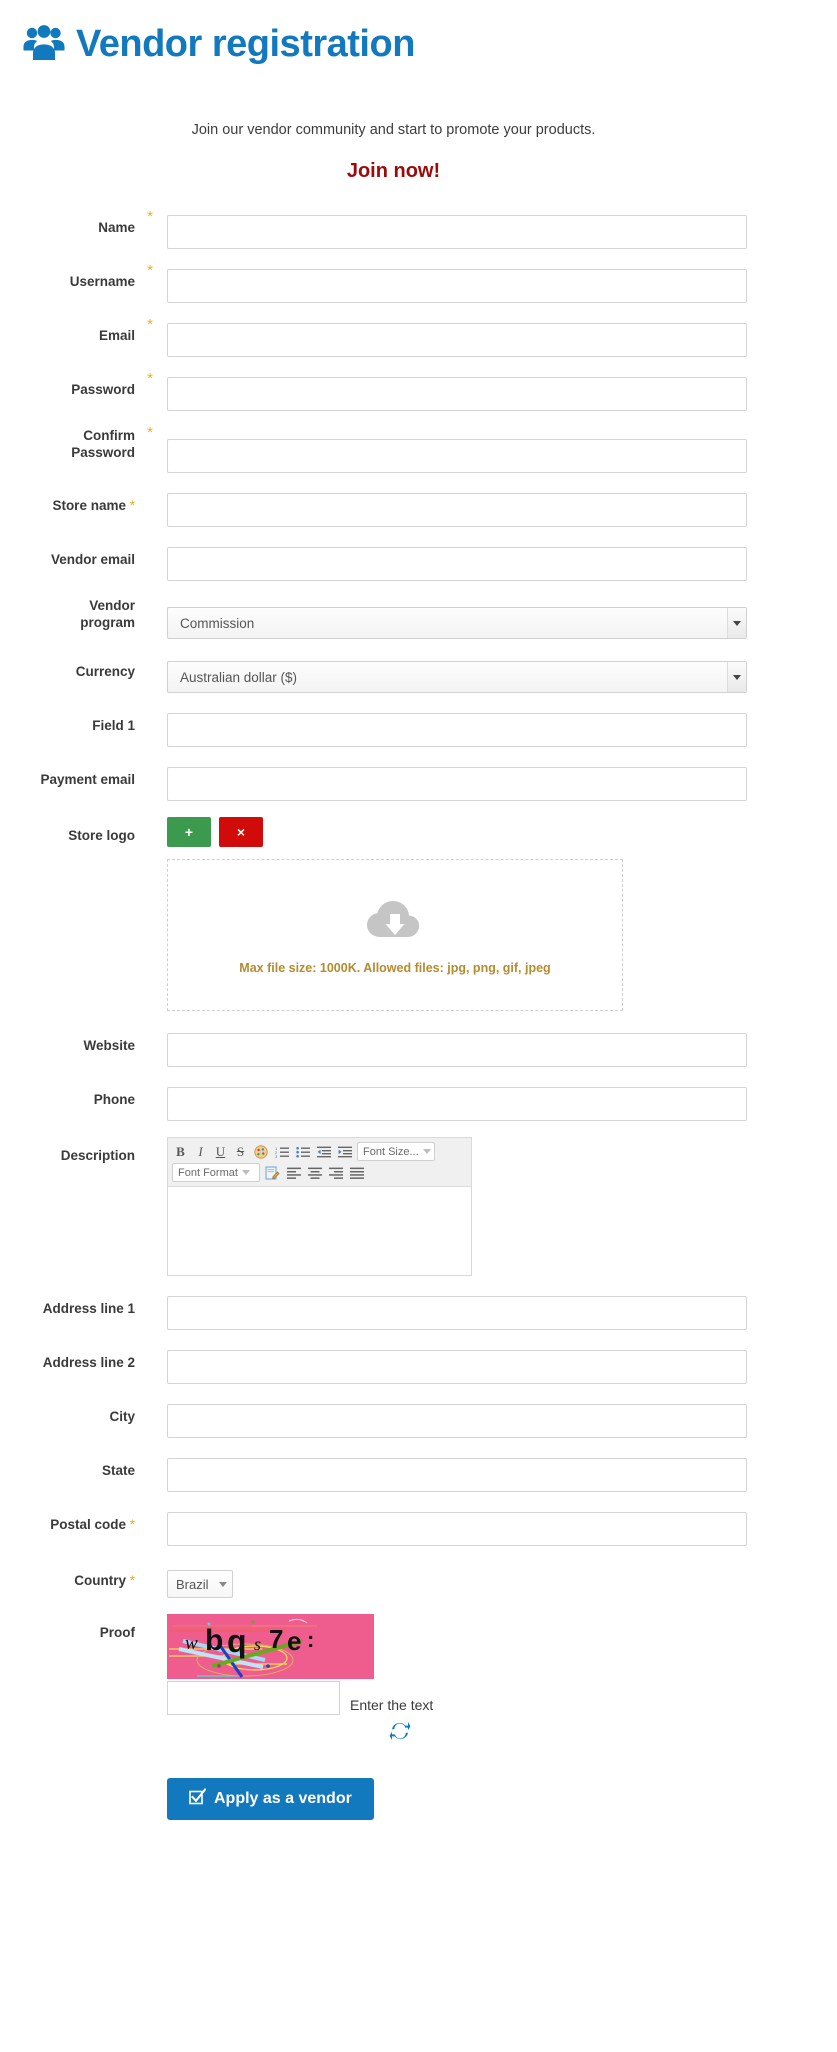 The width and height of the screenshot is (837, 2052). I want to click on store-name-input, so click(457, 510).